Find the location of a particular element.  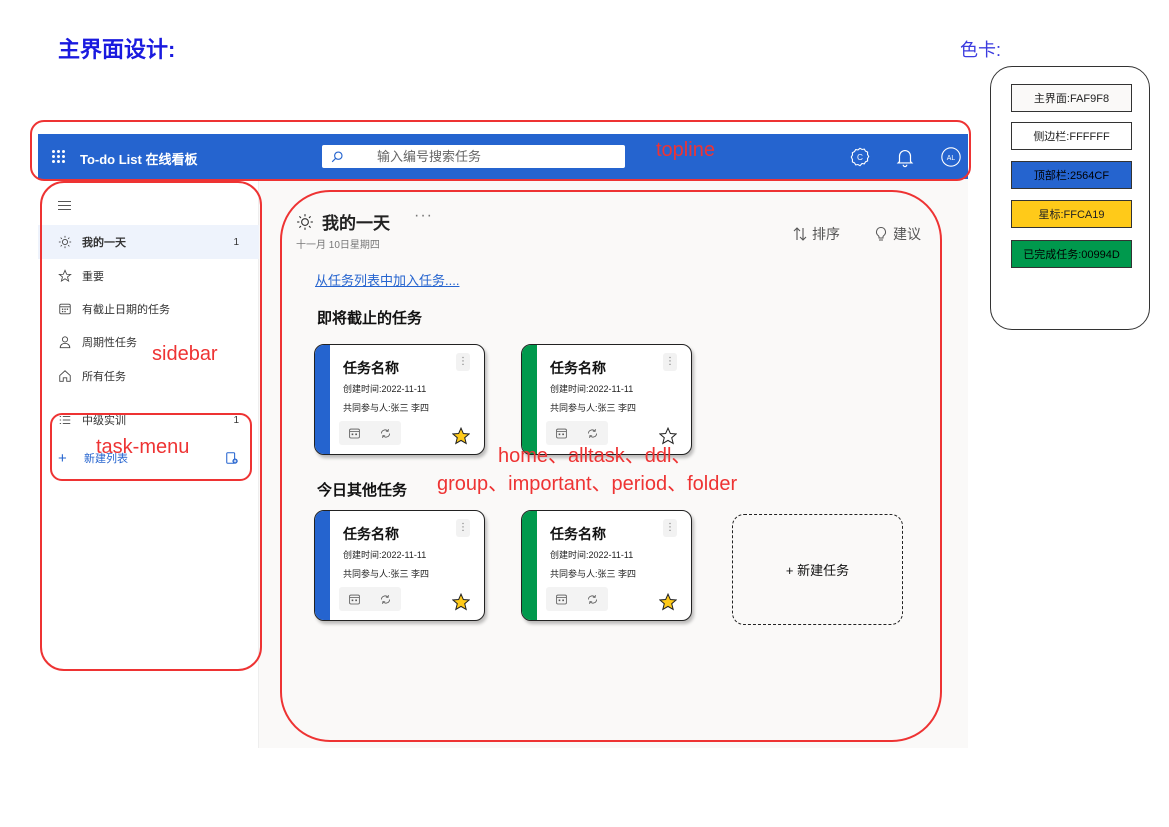

swatch-main: 主界面:FAF9F8 is located at coordinates (1071, 98).